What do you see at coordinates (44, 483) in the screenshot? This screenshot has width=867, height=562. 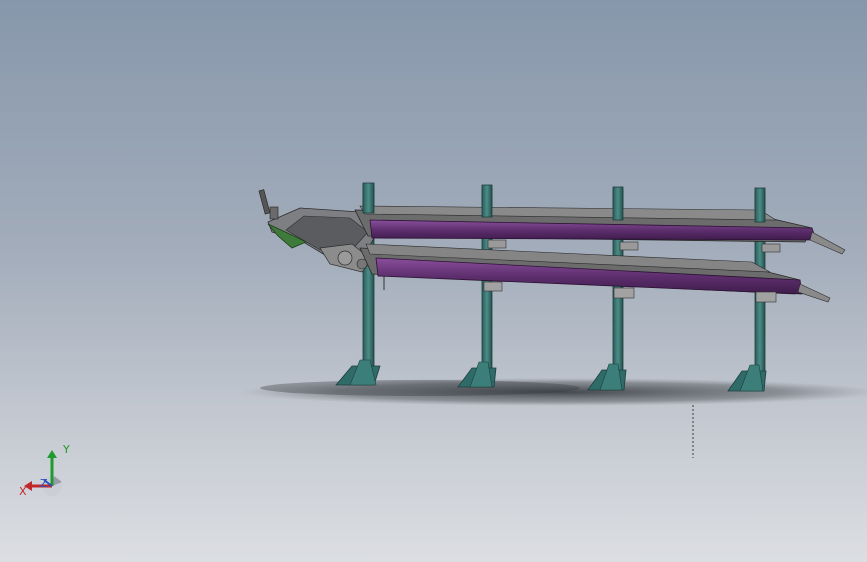 I see `triad-z-label: Z` at bounding box center [44, 483].